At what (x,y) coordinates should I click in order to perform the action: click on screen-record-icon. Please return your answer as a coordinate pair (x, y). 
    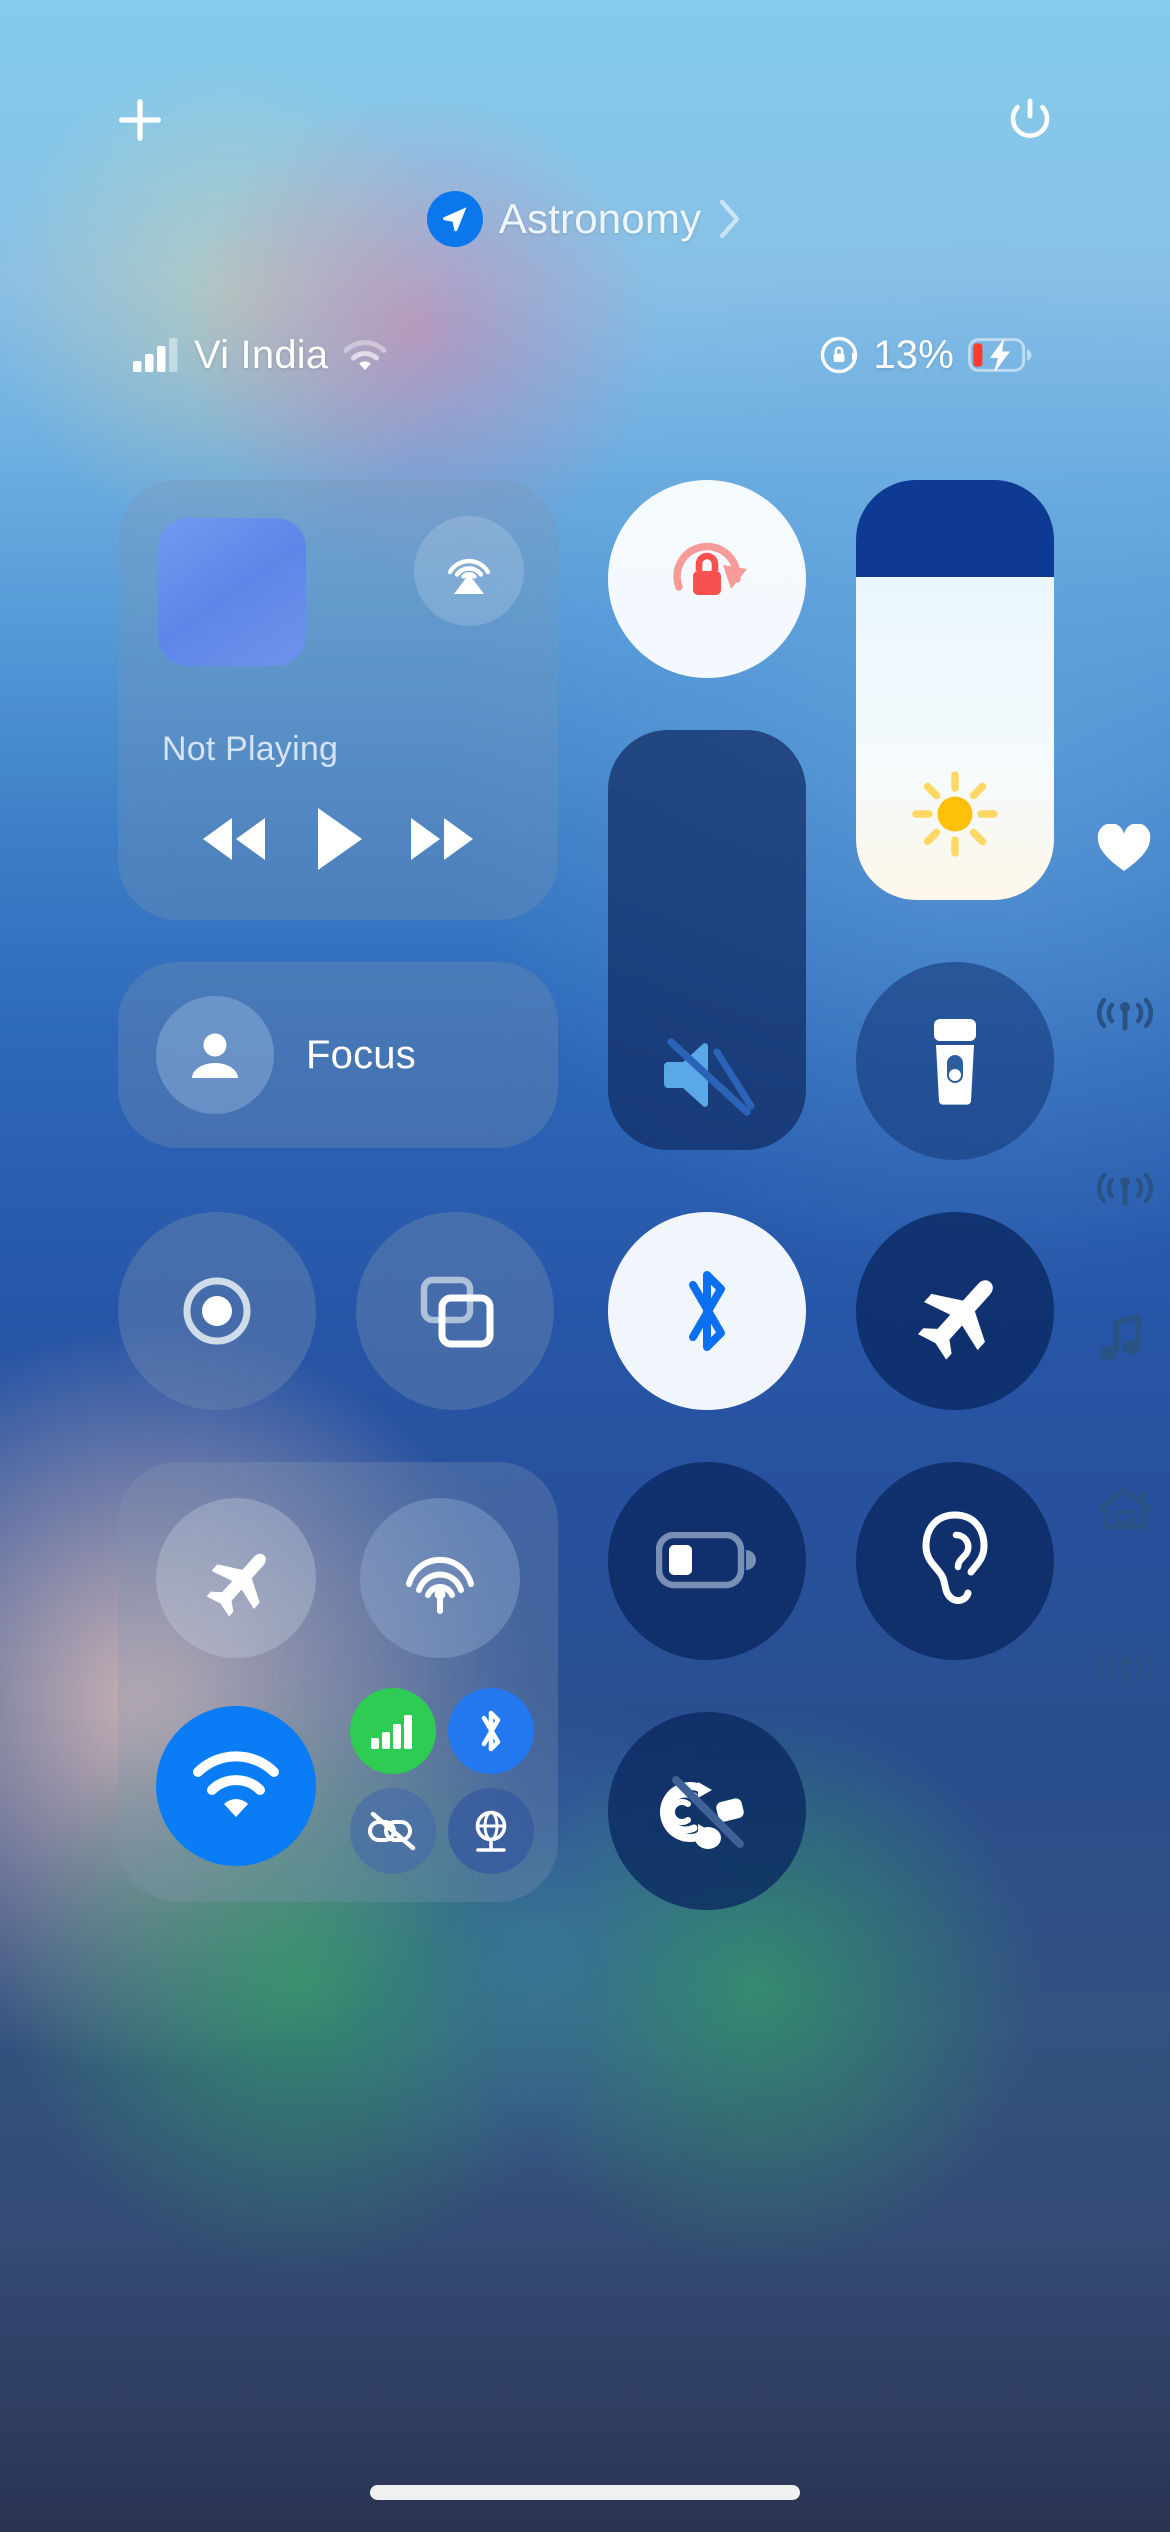
    Looking at the image, I should click on (217, 1311).